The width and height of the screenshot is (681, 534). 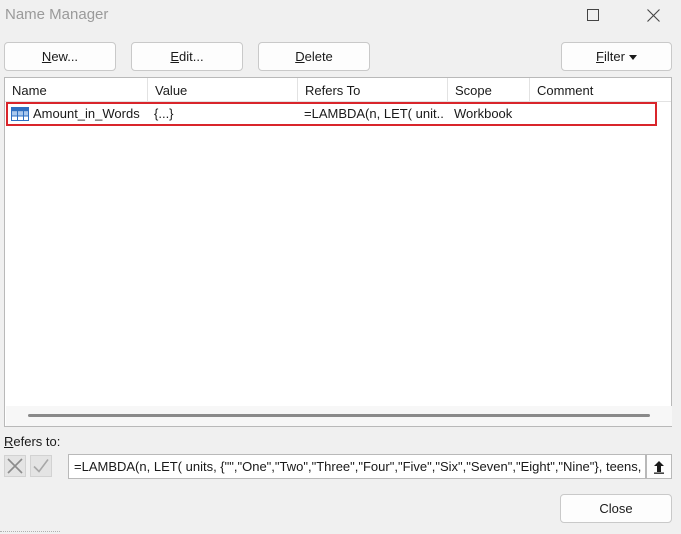 What do you see at coordinates (600, 90) in the screenshot?
I see `column-header-comment: Comment` at bounding box center [600, 90].